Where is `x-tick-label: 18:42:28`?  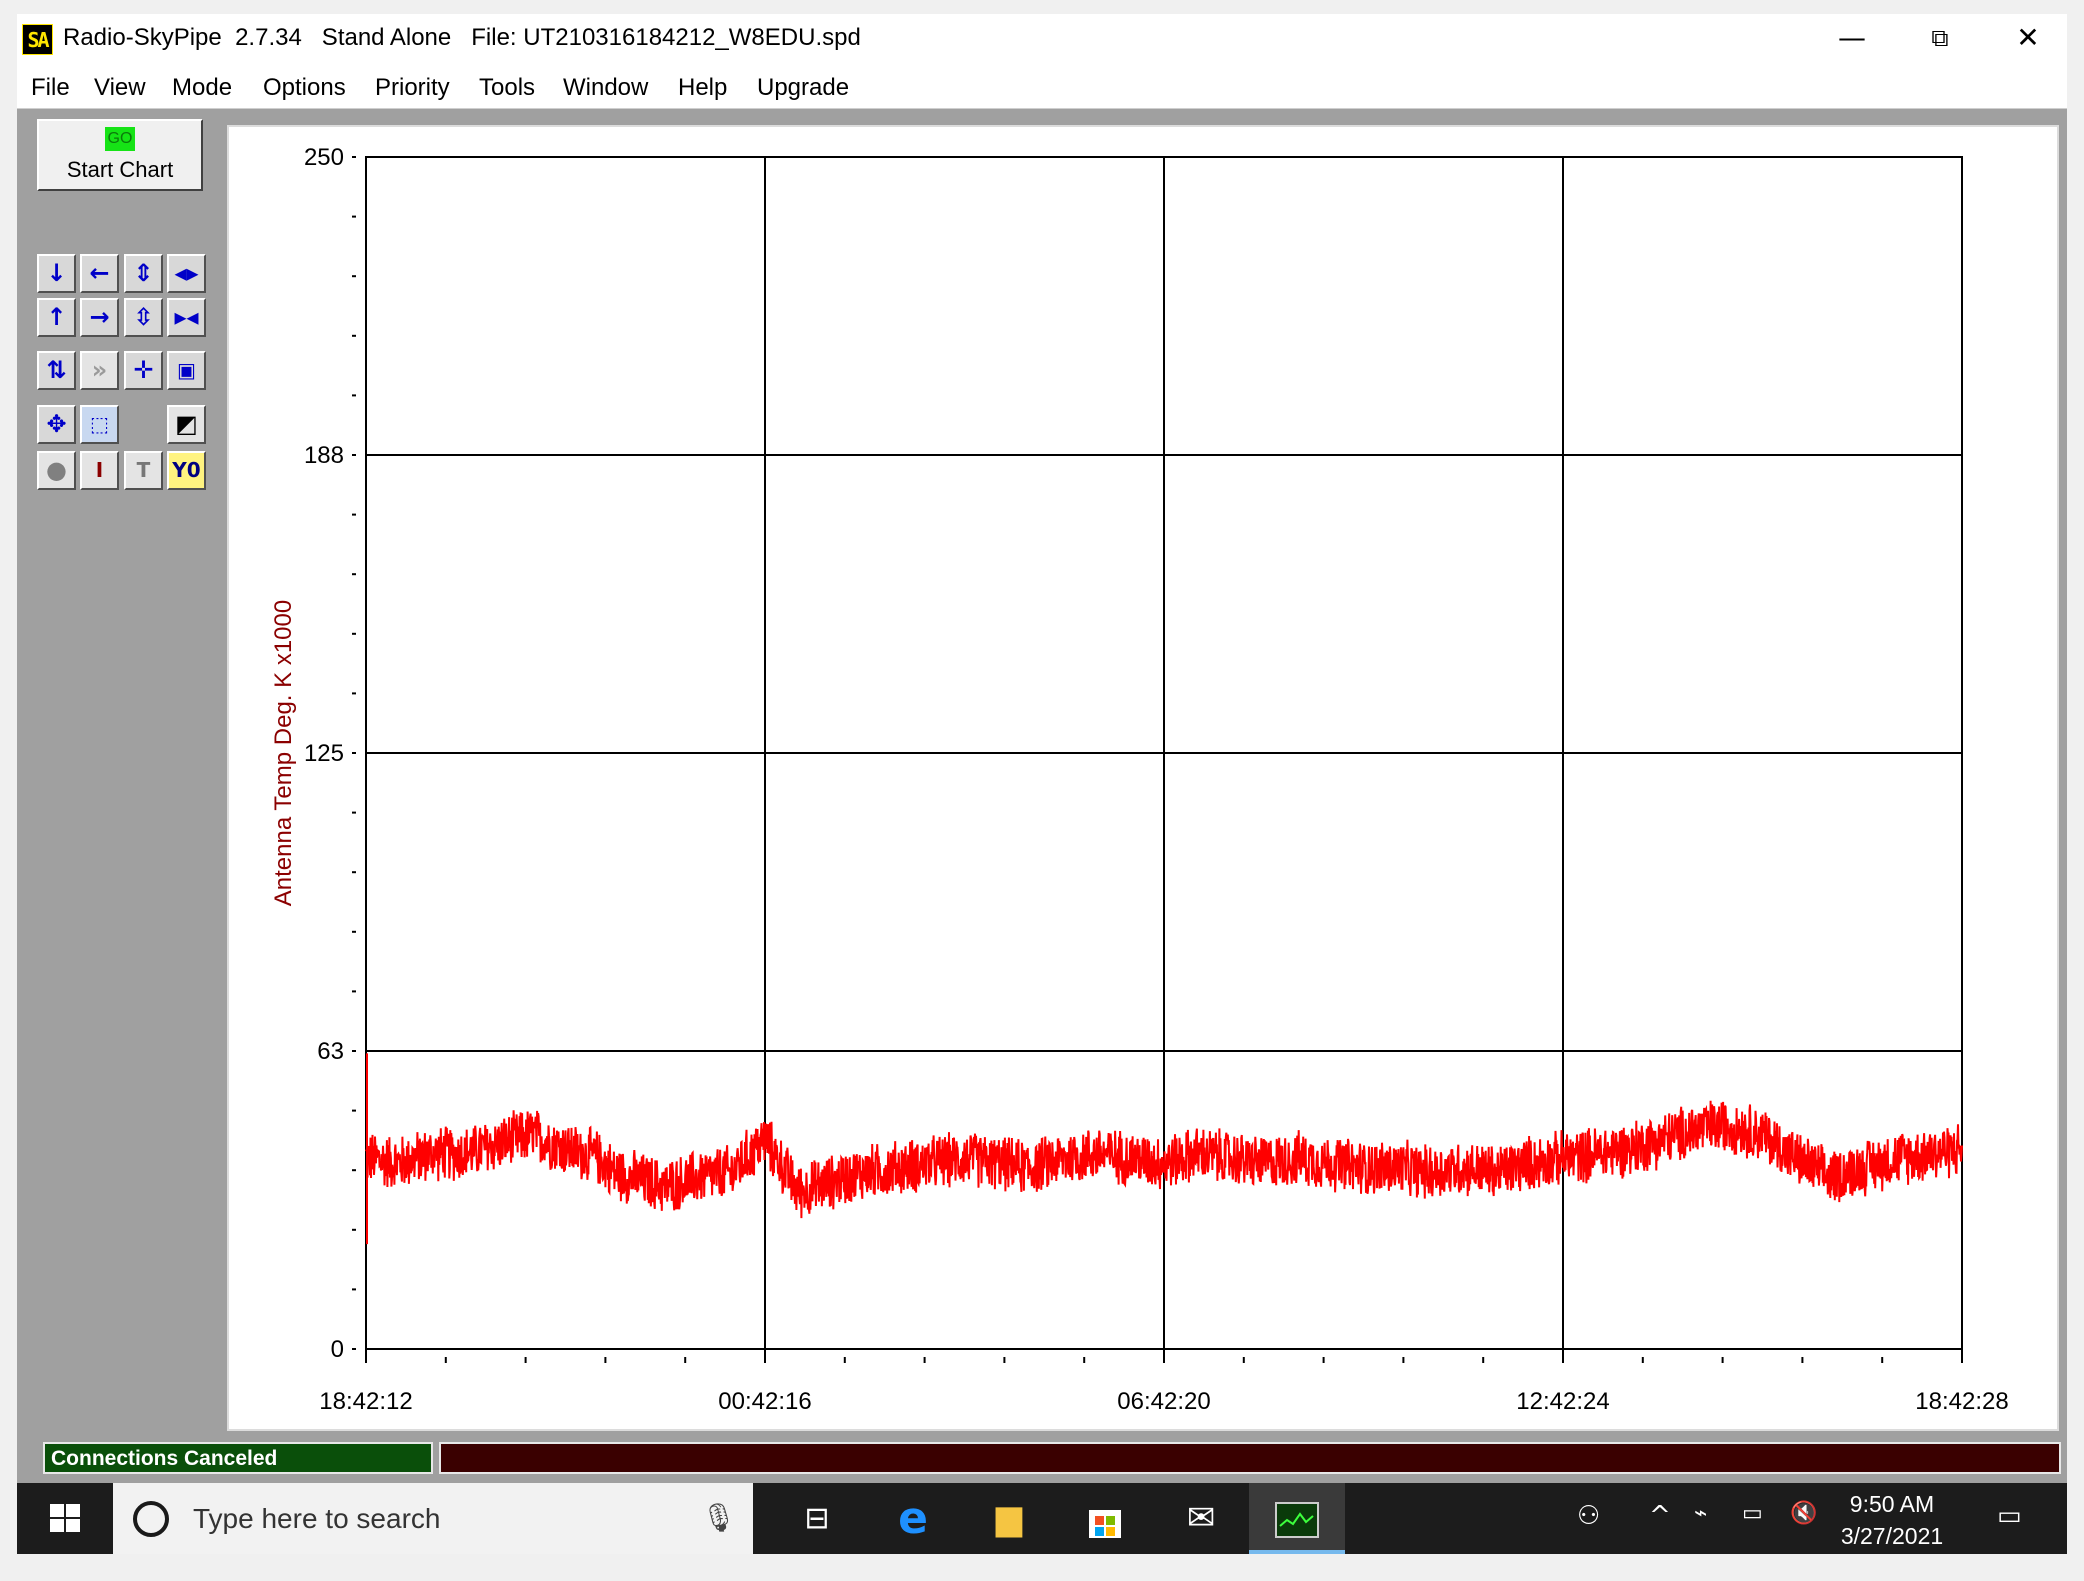 x-tick-label: 18:42:28 is located at coordinates (1961, 1401).